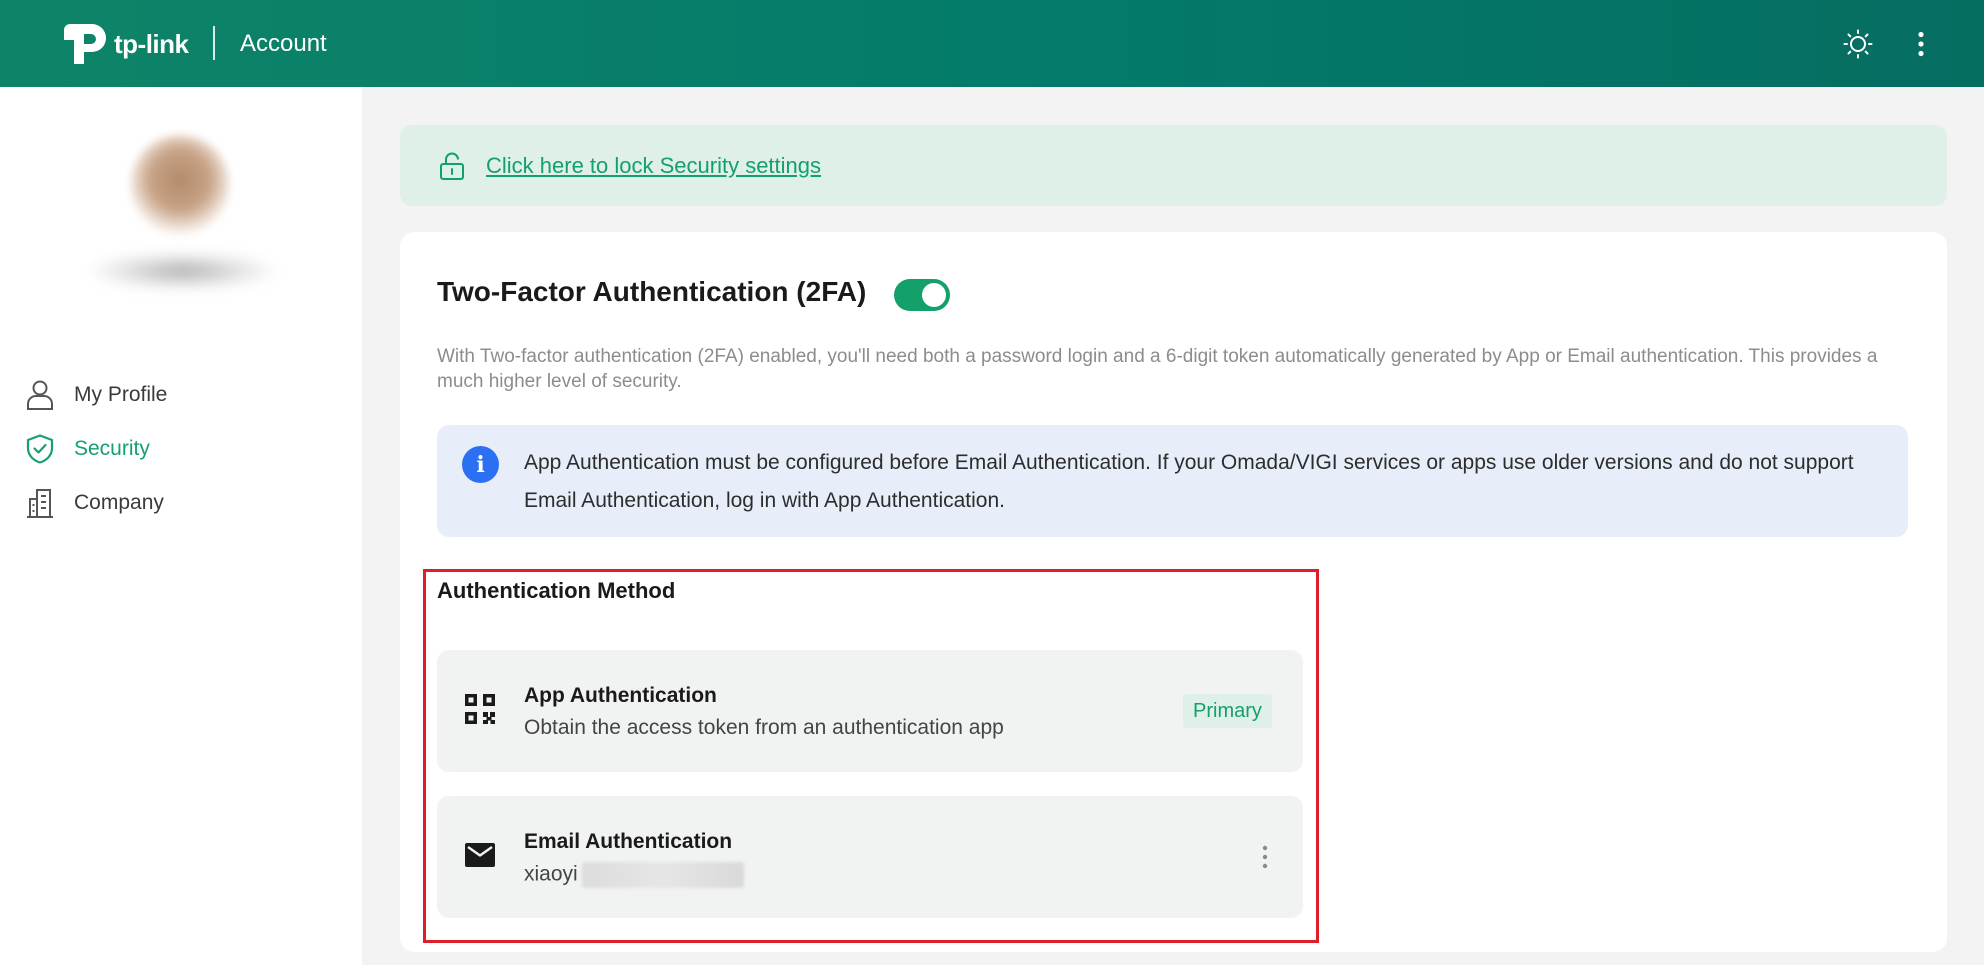 The width and height of the screenshot is (1984, 965). What do you see at coordinates (174, 395) in the screenshot?
I see `sidebar-item-my-profile: My Profile` at bounding box center [174, 395].